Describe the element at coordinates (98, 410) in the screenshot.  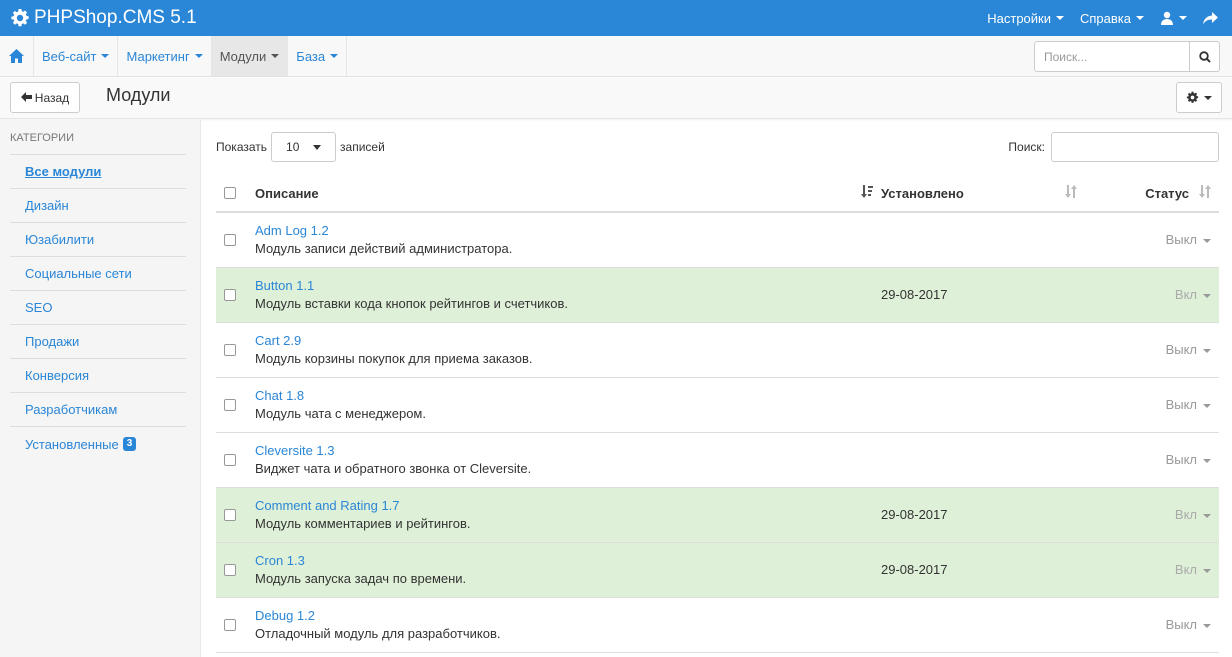
I see `sidebar-item-developers: Разработчикам` at that location.